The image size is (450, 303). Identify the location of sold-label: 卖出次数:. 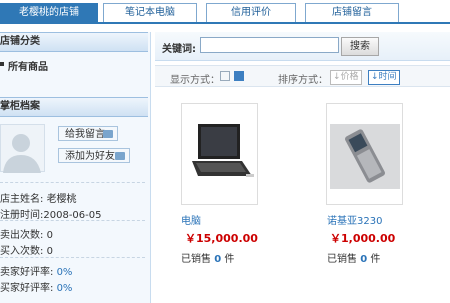
(22, 235).